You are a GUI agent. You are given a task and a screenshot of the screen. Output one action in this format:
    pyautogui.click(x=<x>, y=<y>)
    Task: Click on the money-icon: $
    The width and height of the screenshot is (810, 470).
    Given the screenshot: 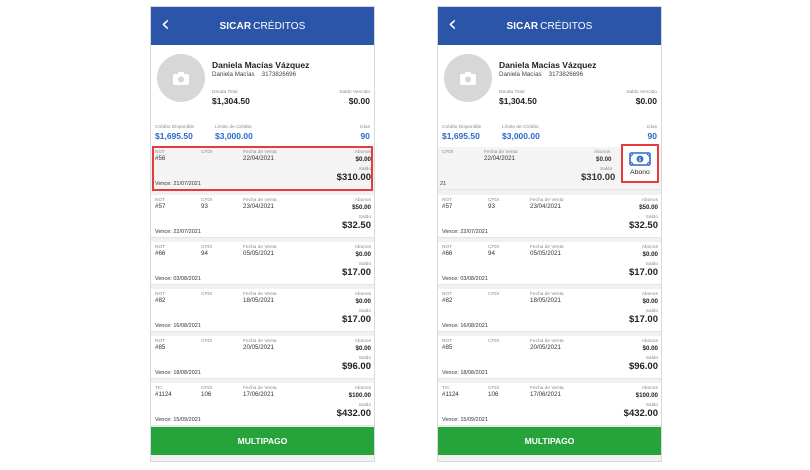 What is the action you would take?
    pyautogui.click(x=640, y=158)
    